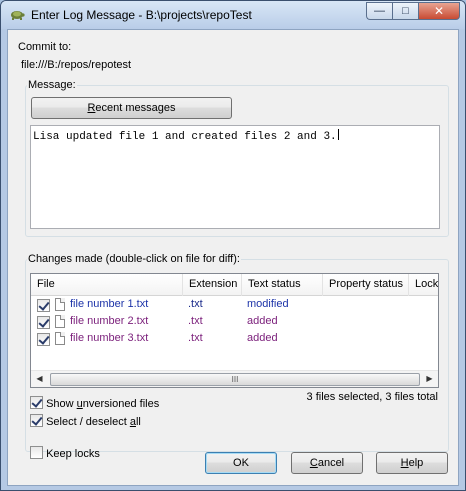 This screenshot has height=491, width=466. I want to click on keep-locks-toggle: Keep locks, so click(65, 452).